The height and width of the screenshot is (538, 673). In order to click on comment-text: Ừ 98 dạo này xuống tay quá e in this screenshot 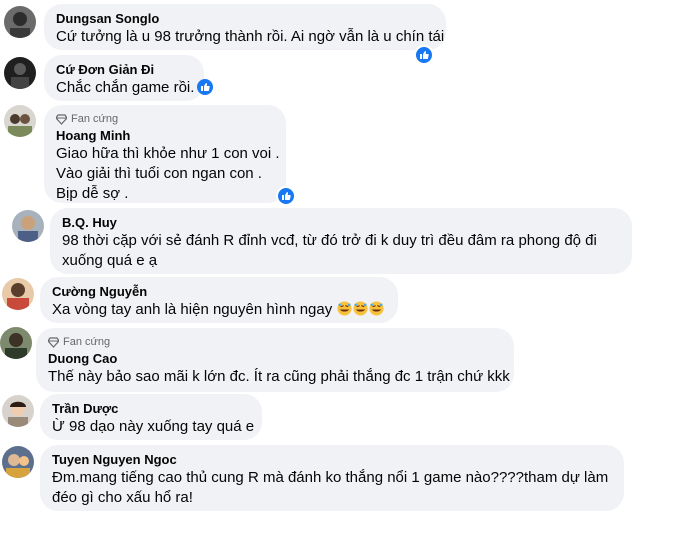, I will do `click(153, 426)`.